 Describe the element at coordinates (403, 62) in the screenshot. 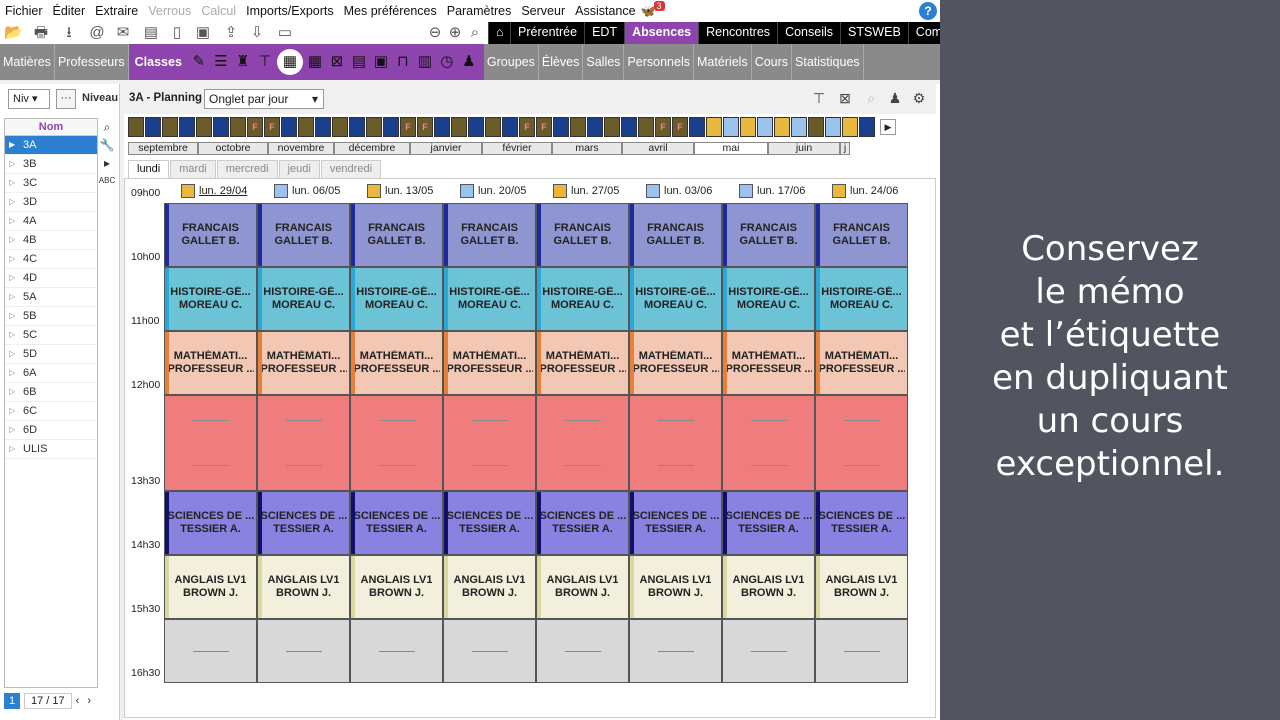

I see `hanger-icon: ⊓` at that location.